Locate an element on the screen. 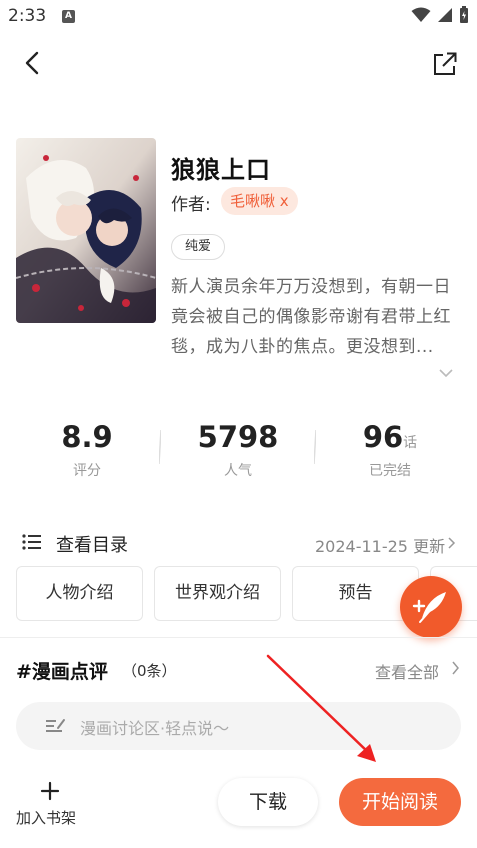  episodes-value: 96 is located at coordinates (383, 437).